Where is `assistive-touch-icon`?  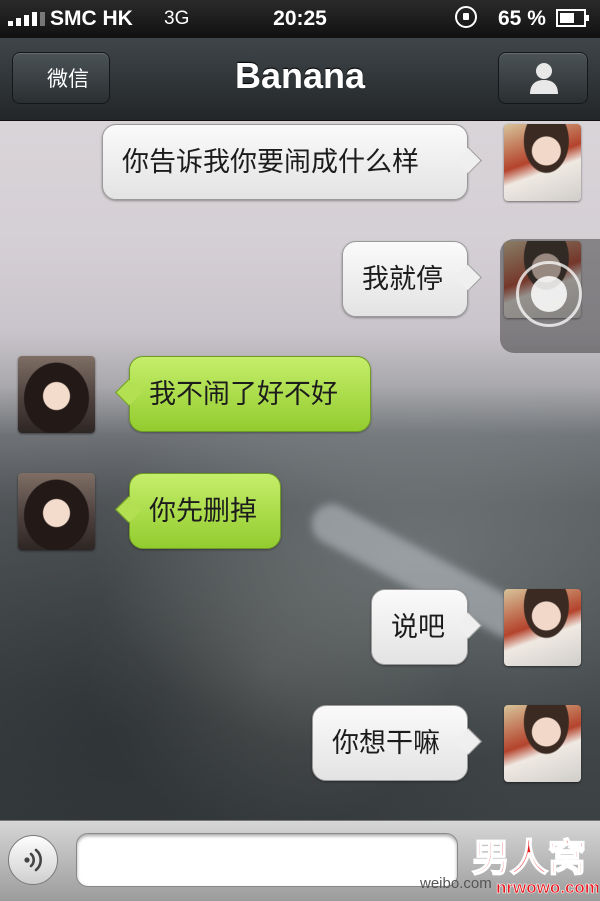
assistive-touch-icon is located at coordinates (549, 294).